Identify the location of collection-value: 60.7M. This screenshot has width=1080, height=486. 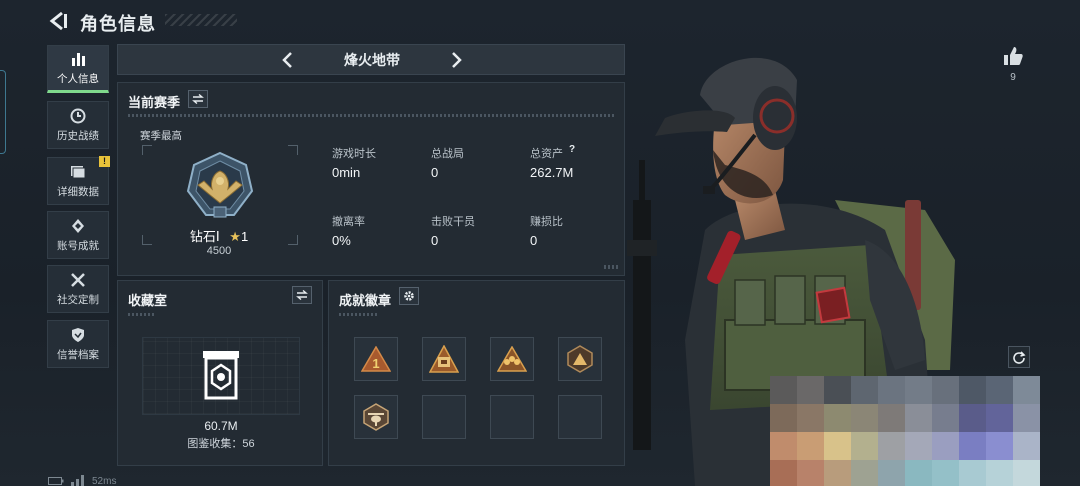
(221, 426).